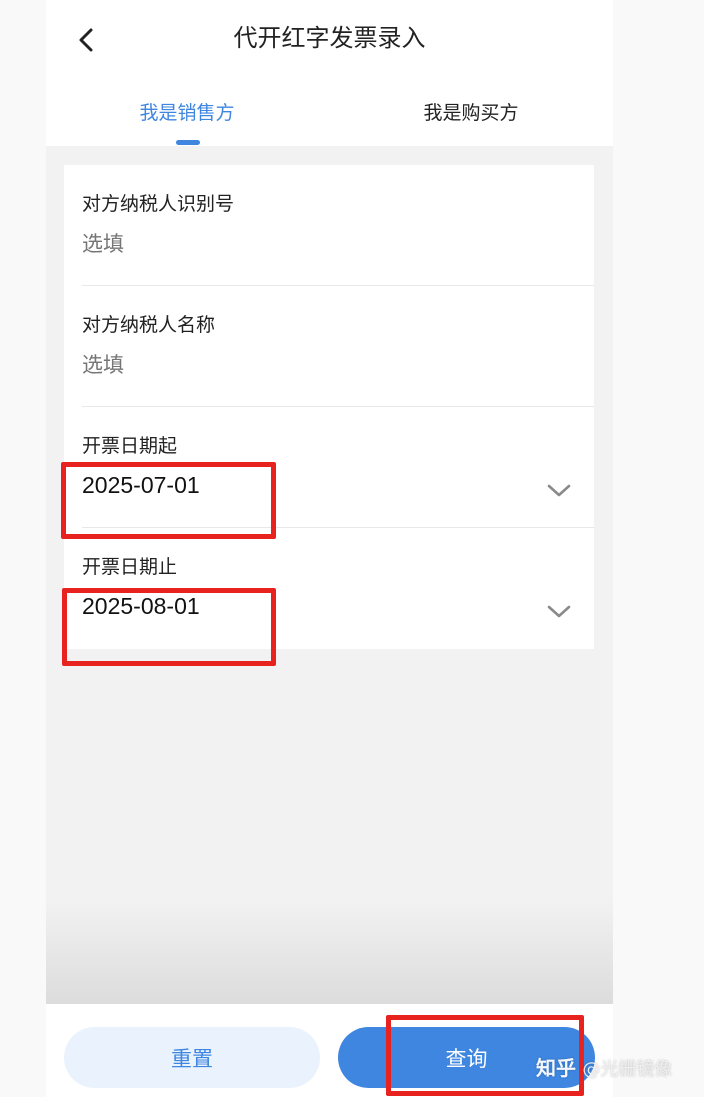 This screenshot has width=704, height=1097. I want to click on bottom-shadow, so click(329, 952).